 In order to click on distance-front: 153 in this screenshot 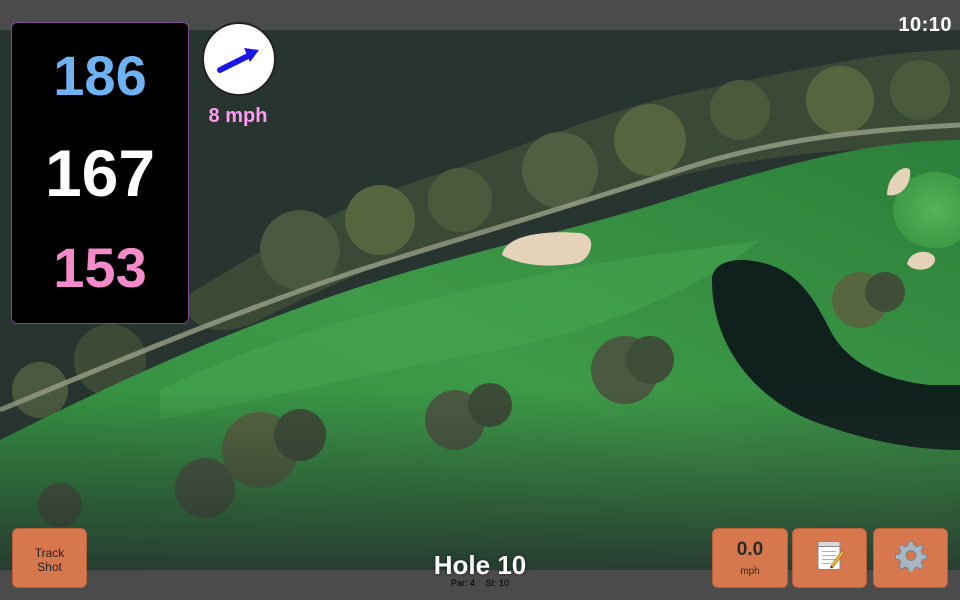, I will do `click(100, 267)`.